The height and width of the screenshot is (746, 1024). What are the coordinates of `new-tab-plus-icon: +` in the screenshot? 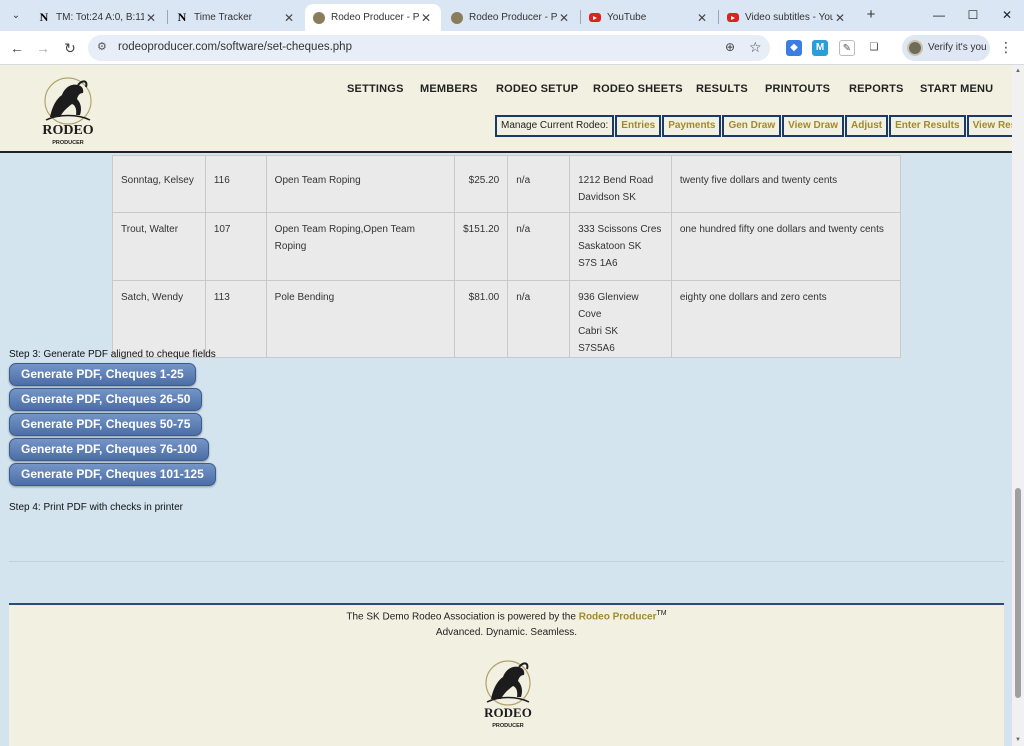 It's located at (871, 15).